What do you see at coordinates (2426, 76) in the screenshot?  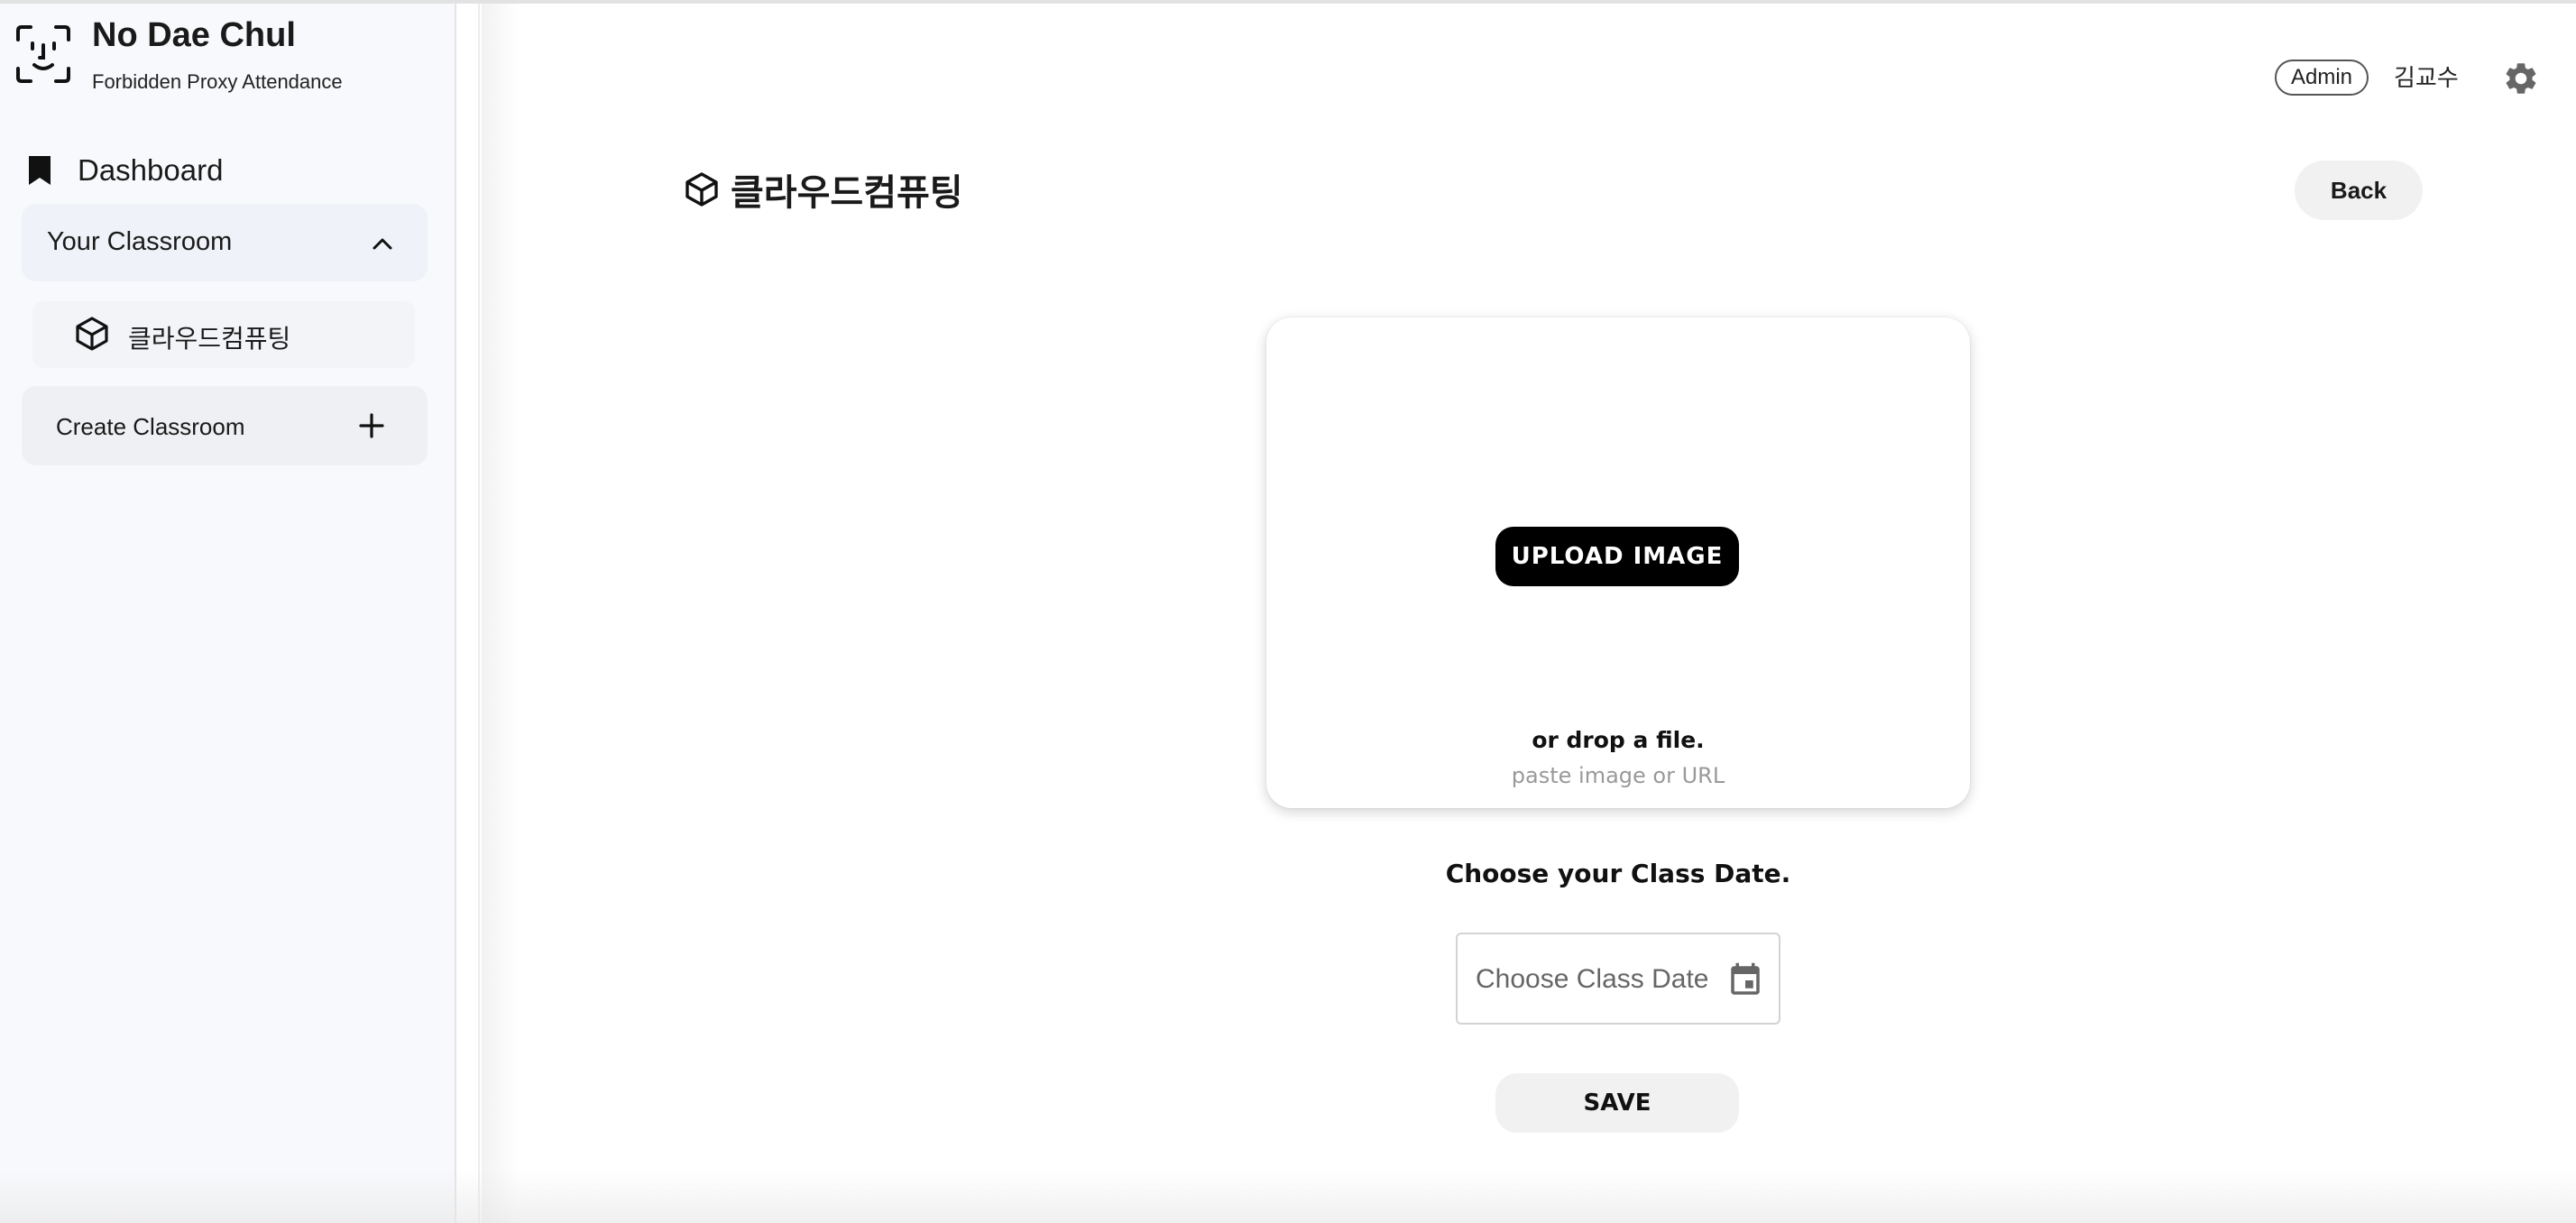 I see `username: 김교수` at bounding box center [2426, 76].